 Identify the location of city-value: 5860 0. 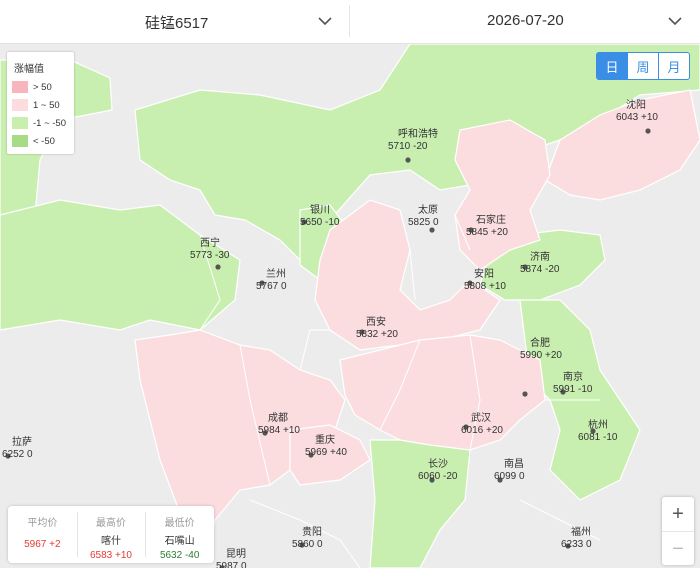
(307, 544).